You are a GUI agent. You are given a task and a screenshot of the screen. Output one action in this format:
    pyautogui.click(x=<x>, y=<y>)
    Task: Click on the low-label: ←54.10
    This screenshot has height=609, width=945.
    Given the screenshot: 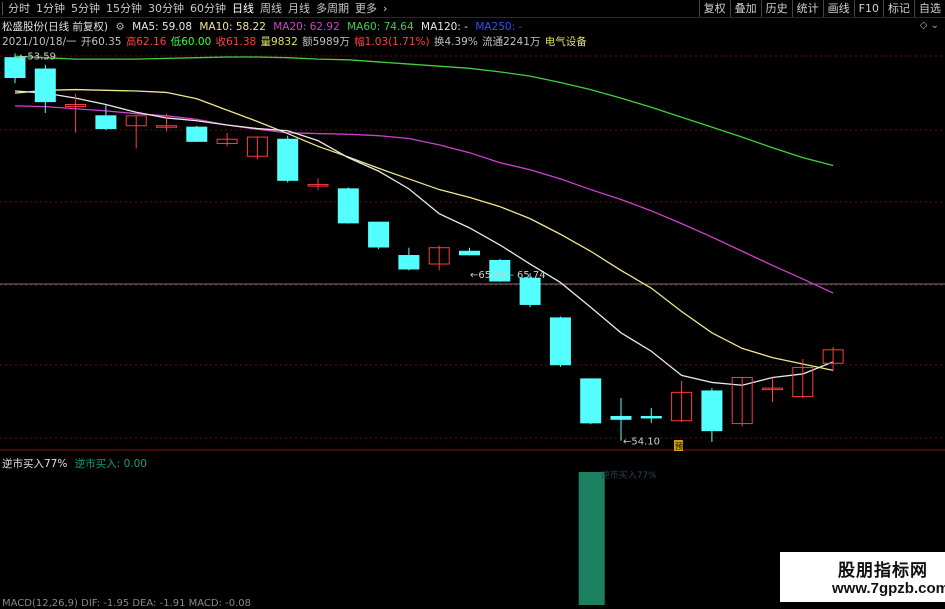 What is the action you would take?
    pyautogui.click(x=641, y=442)
    